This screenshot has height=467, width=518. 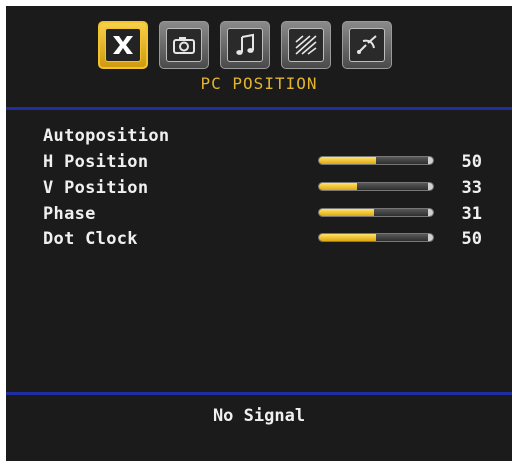 I want to click on tab-sound, so click(x=245, y=45).